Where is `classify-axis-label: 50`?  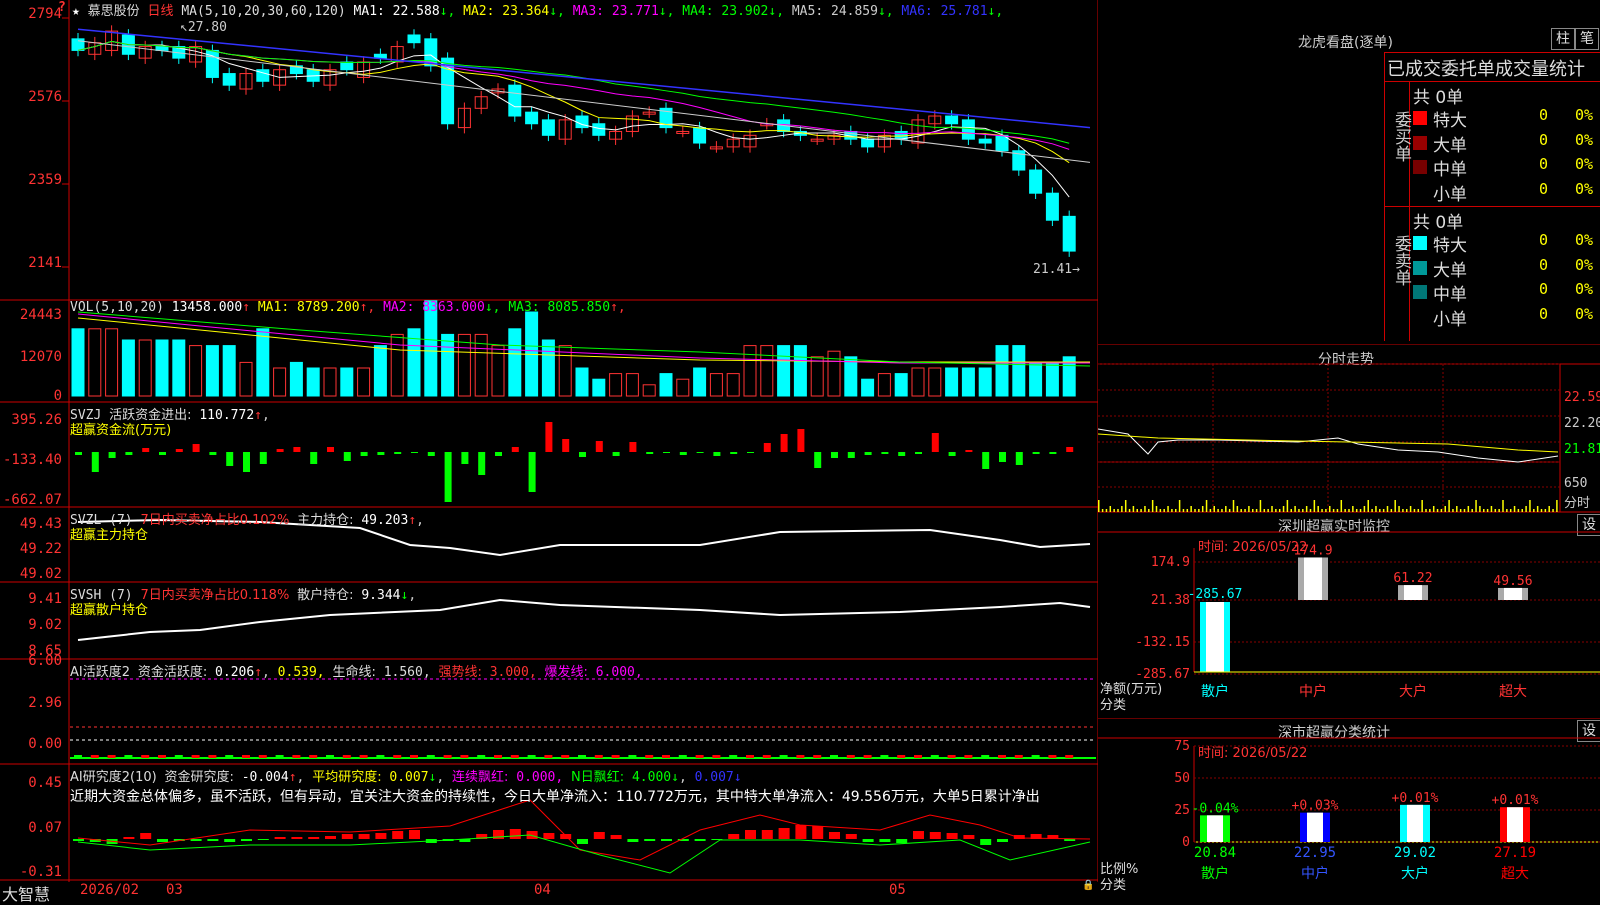 classify-axis-label: 50 is located at coordinates (1182, 778).